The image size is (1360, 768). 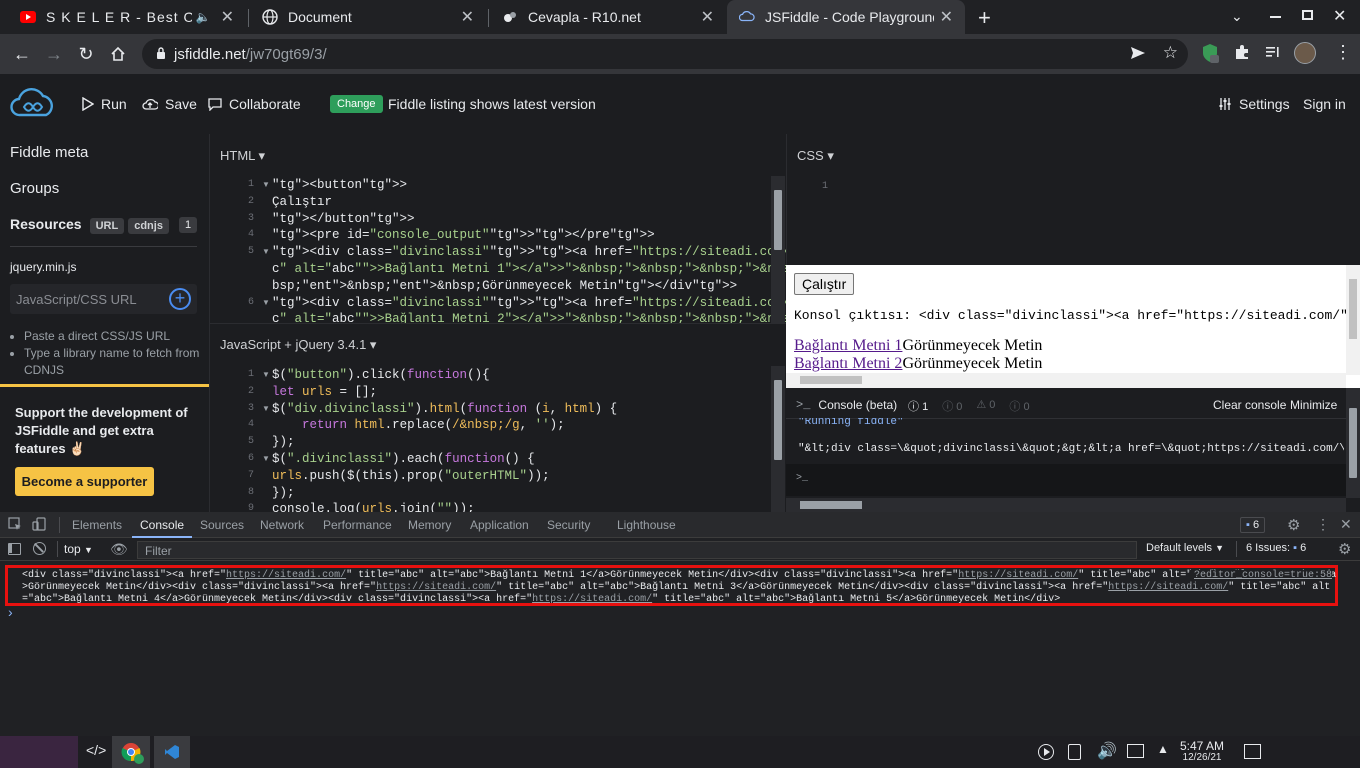 I want to click on console-prompt-chevron: ›, so click(x=10, y=612).